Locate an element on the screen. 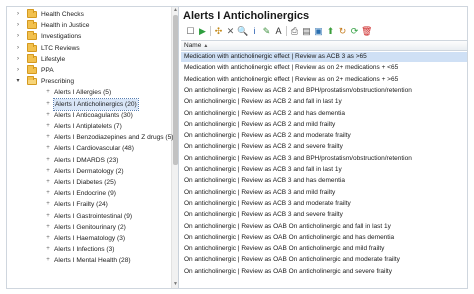  column-header-label: Name is located at coordinates (193, 45).